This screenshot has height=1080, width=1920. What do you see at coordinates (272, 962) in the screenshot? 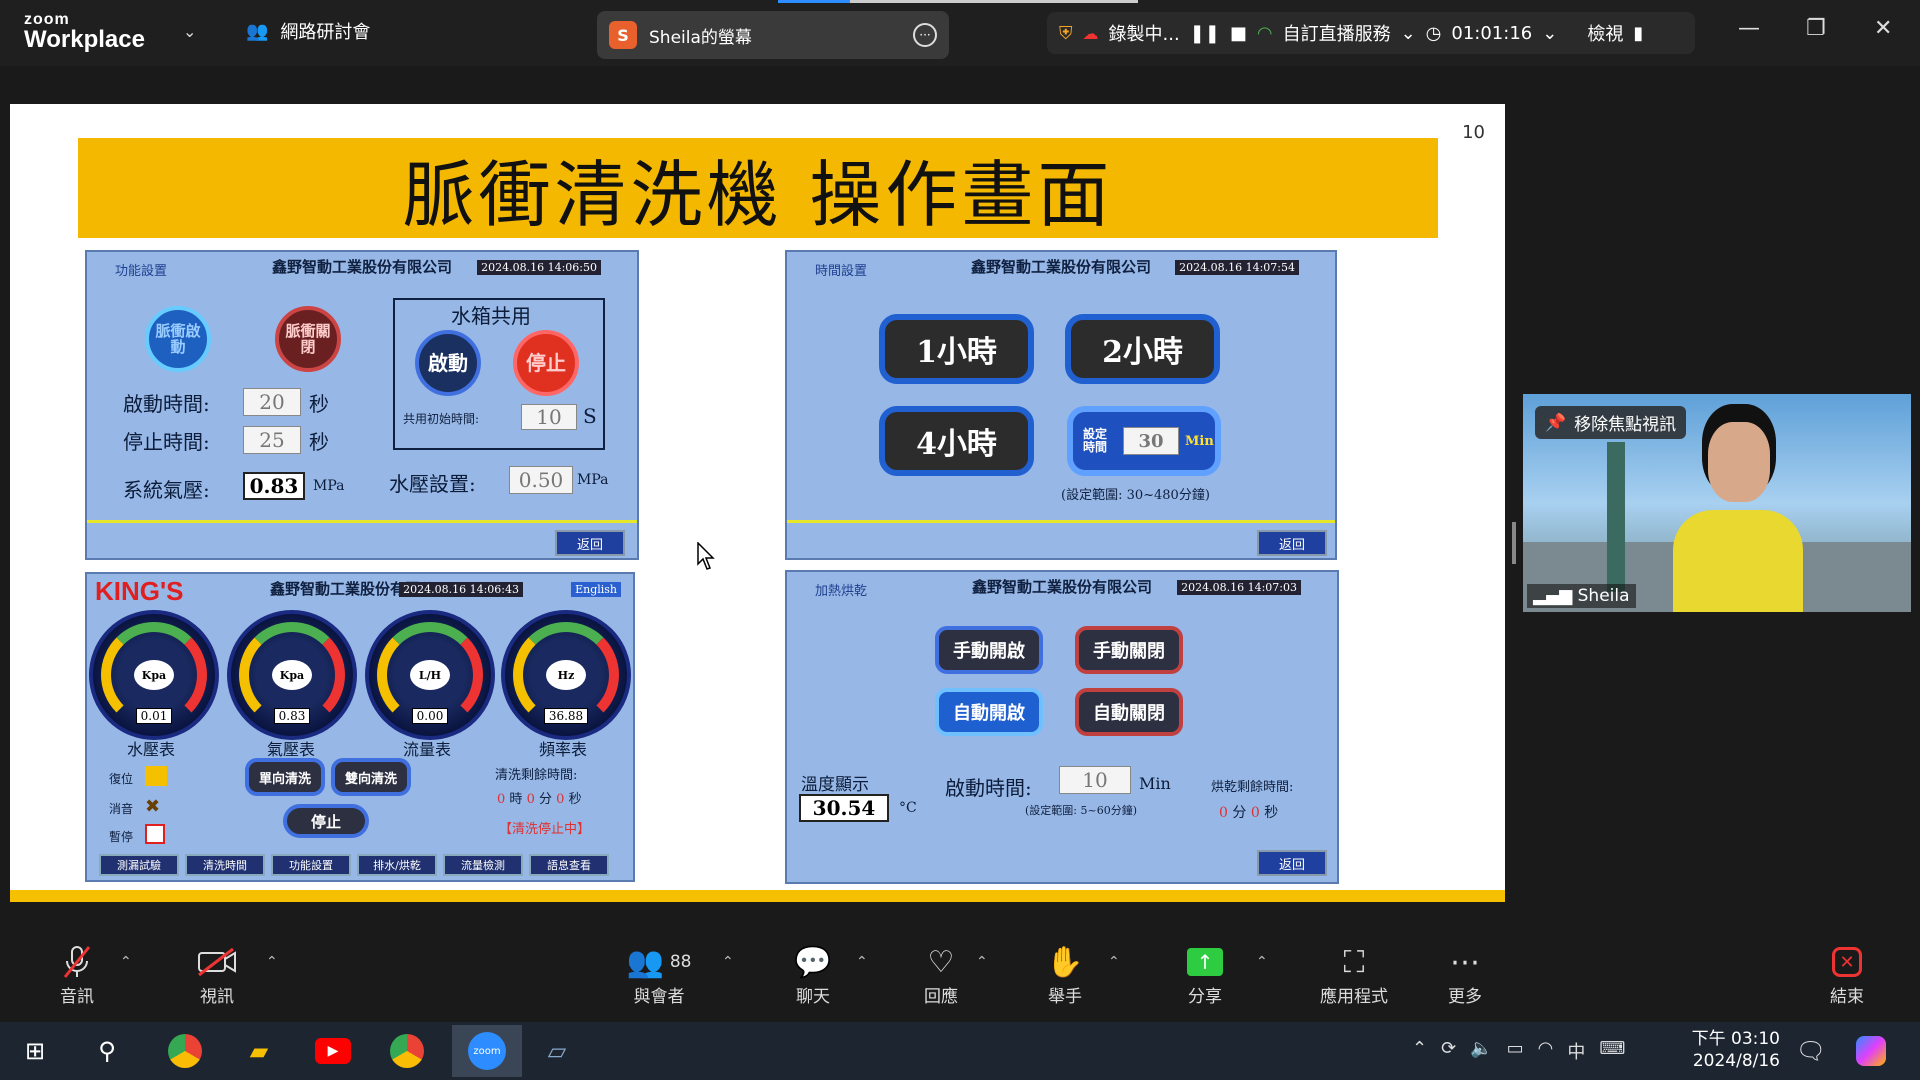
I see `video-options-caret-icon: ⌃` at bounding box center [272, 962].